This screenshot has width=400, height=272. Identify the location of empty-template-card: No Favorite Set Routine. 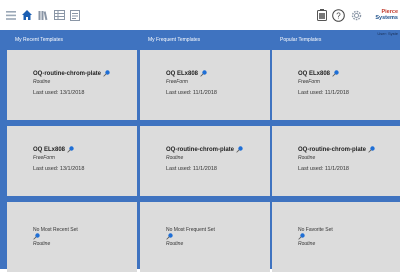
(336, 237).